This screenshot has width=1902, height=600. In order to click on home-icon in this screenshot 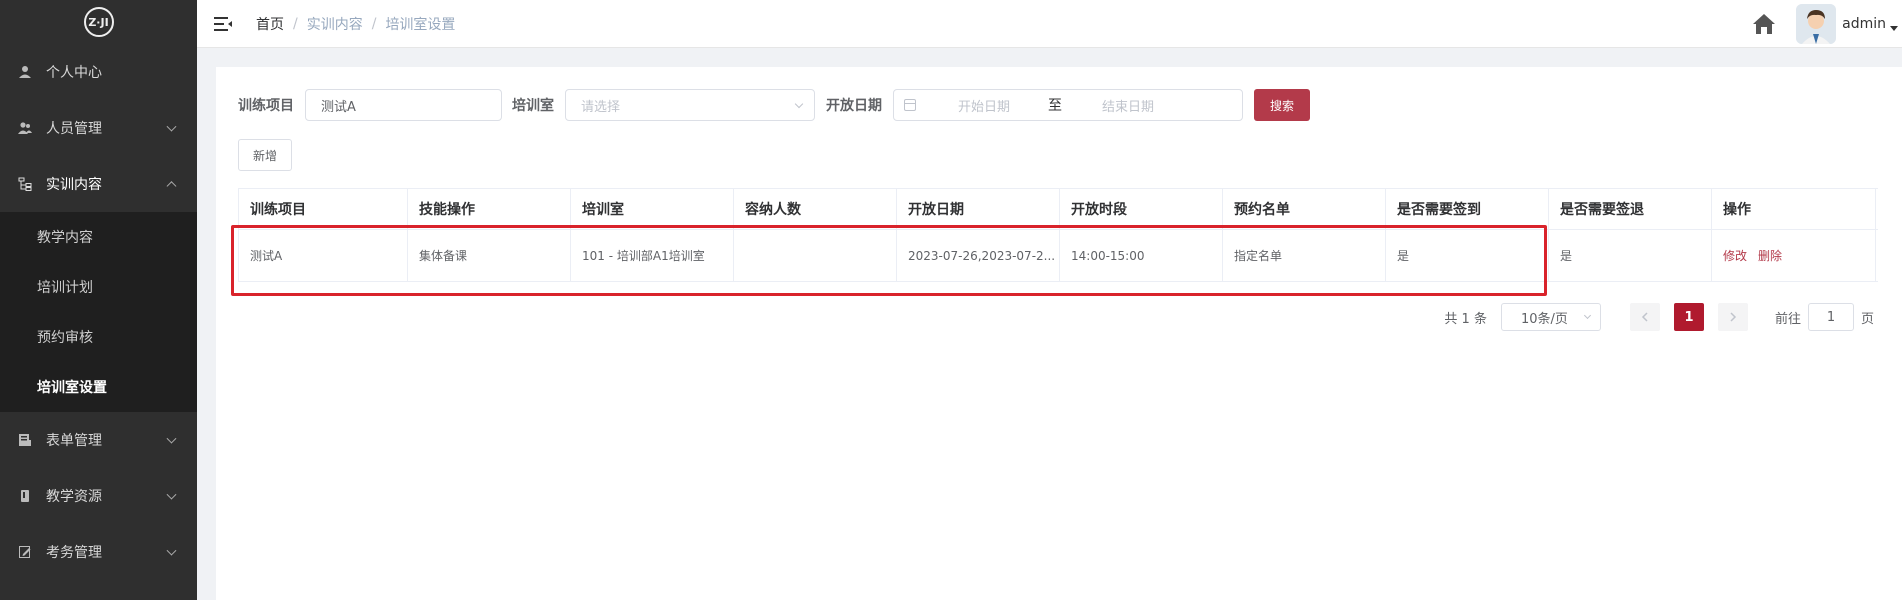, I will do `click(1764, 24)`.